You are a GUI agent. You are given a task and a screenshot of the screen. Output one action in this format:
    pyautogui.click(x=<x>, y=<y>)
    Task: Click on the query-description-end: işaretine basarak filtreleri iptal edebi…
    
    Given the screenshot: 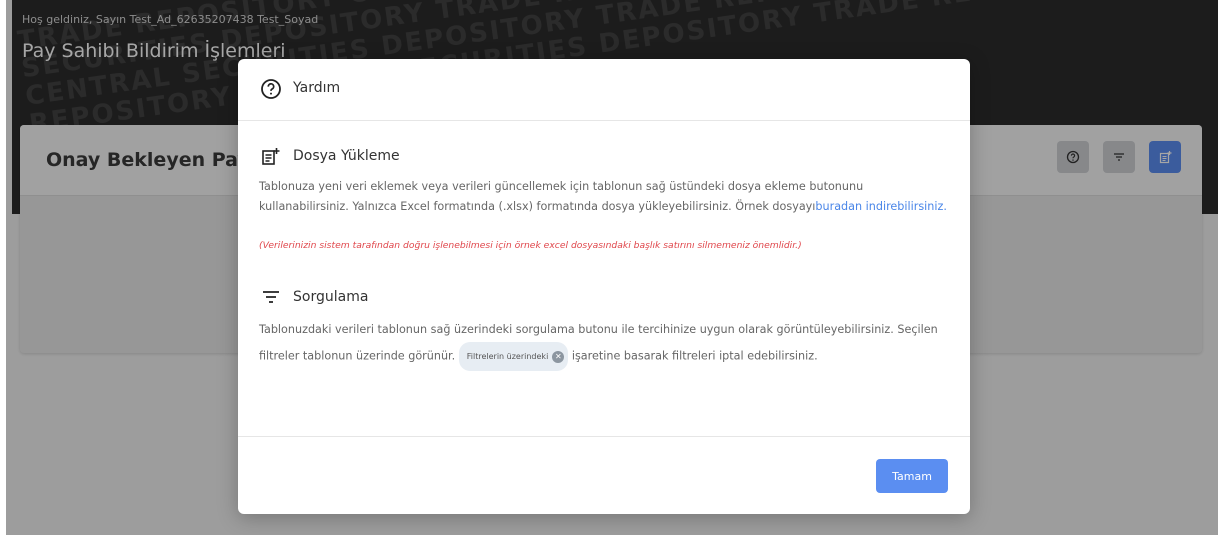 What is the action you would take?
    pyautogui.click(x=694, y=356)
    